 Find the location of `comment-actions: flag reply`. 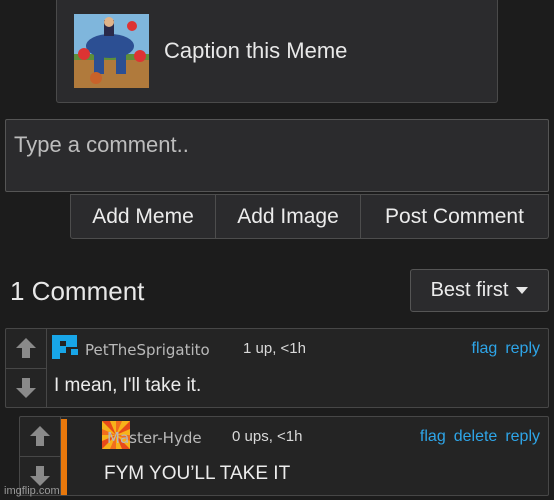

comment-actions: flag reply is located at coordinates (506, 349).